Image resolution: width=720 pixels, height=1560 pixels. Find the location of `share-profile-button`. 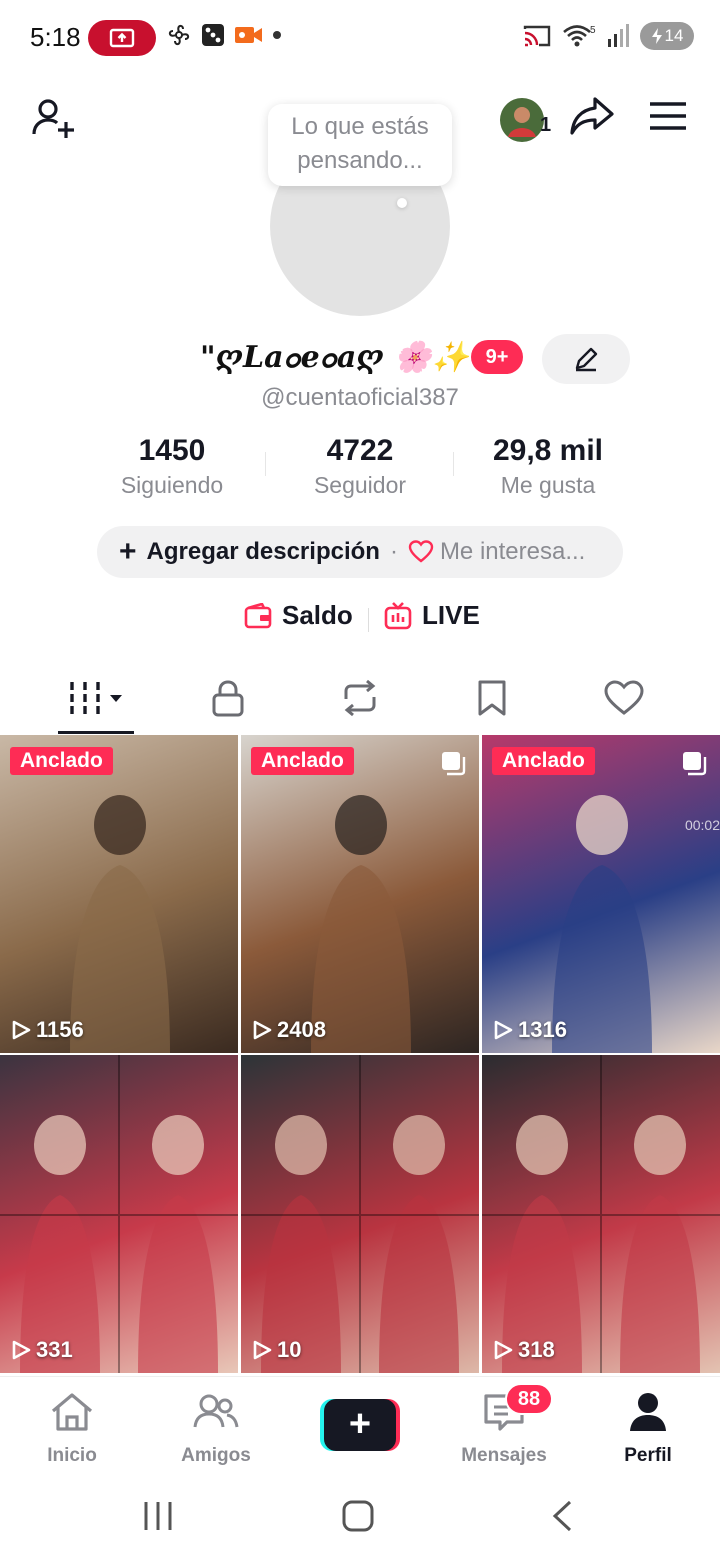

share-profile-button is located at coordinates (592, 116).